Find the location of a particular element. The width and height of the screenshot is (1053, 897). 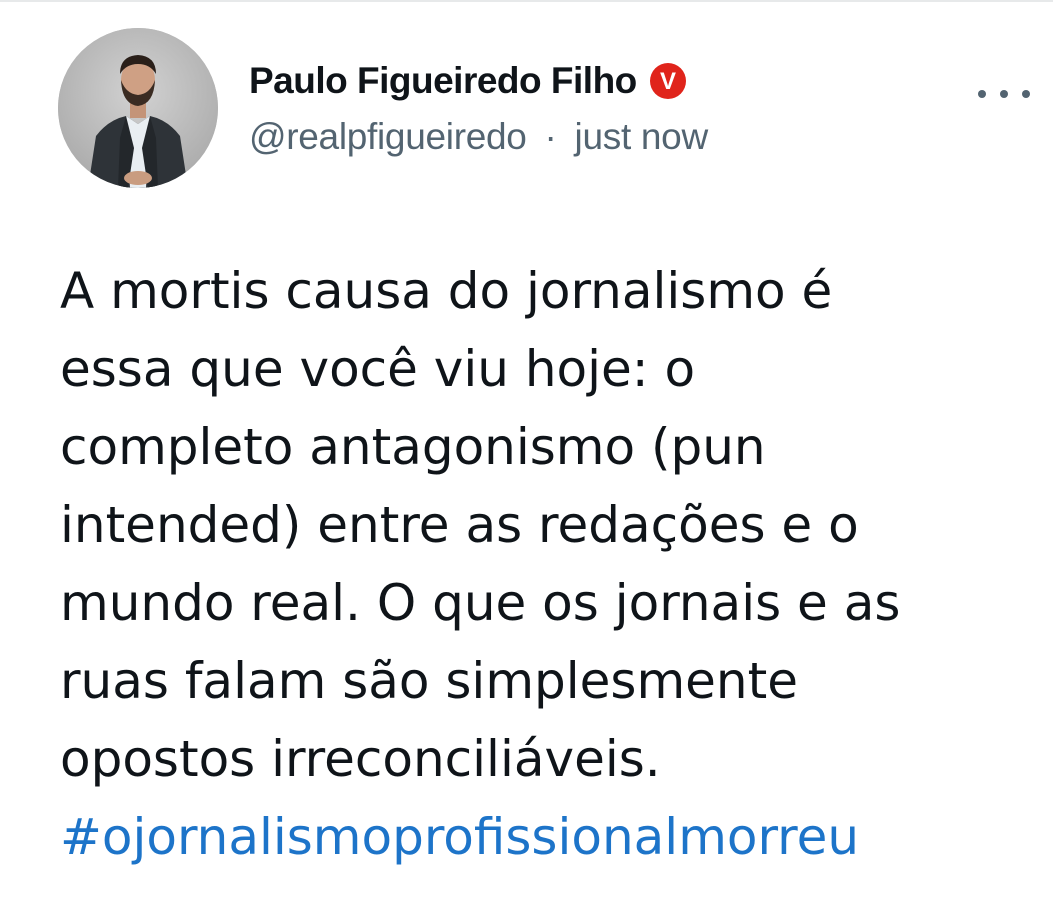

avatar-image is located at coordinates (138, 108).